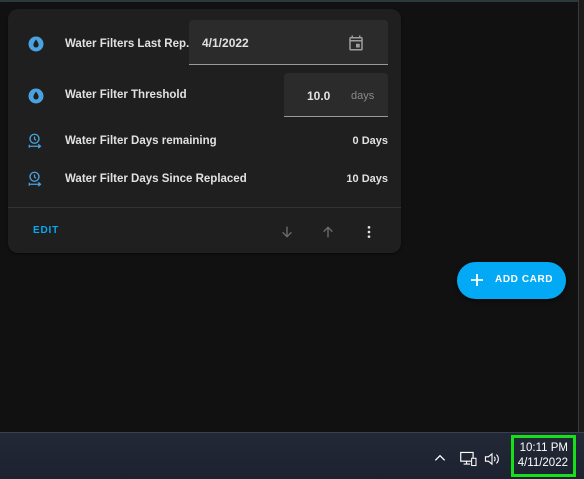 The width and height of the screenshot is (584, 479). What do you see at coordinates (288, 42) in the screenshot?
I see `last-replaced-date-input: 4/1/2022` at bounding box center [288, 42].